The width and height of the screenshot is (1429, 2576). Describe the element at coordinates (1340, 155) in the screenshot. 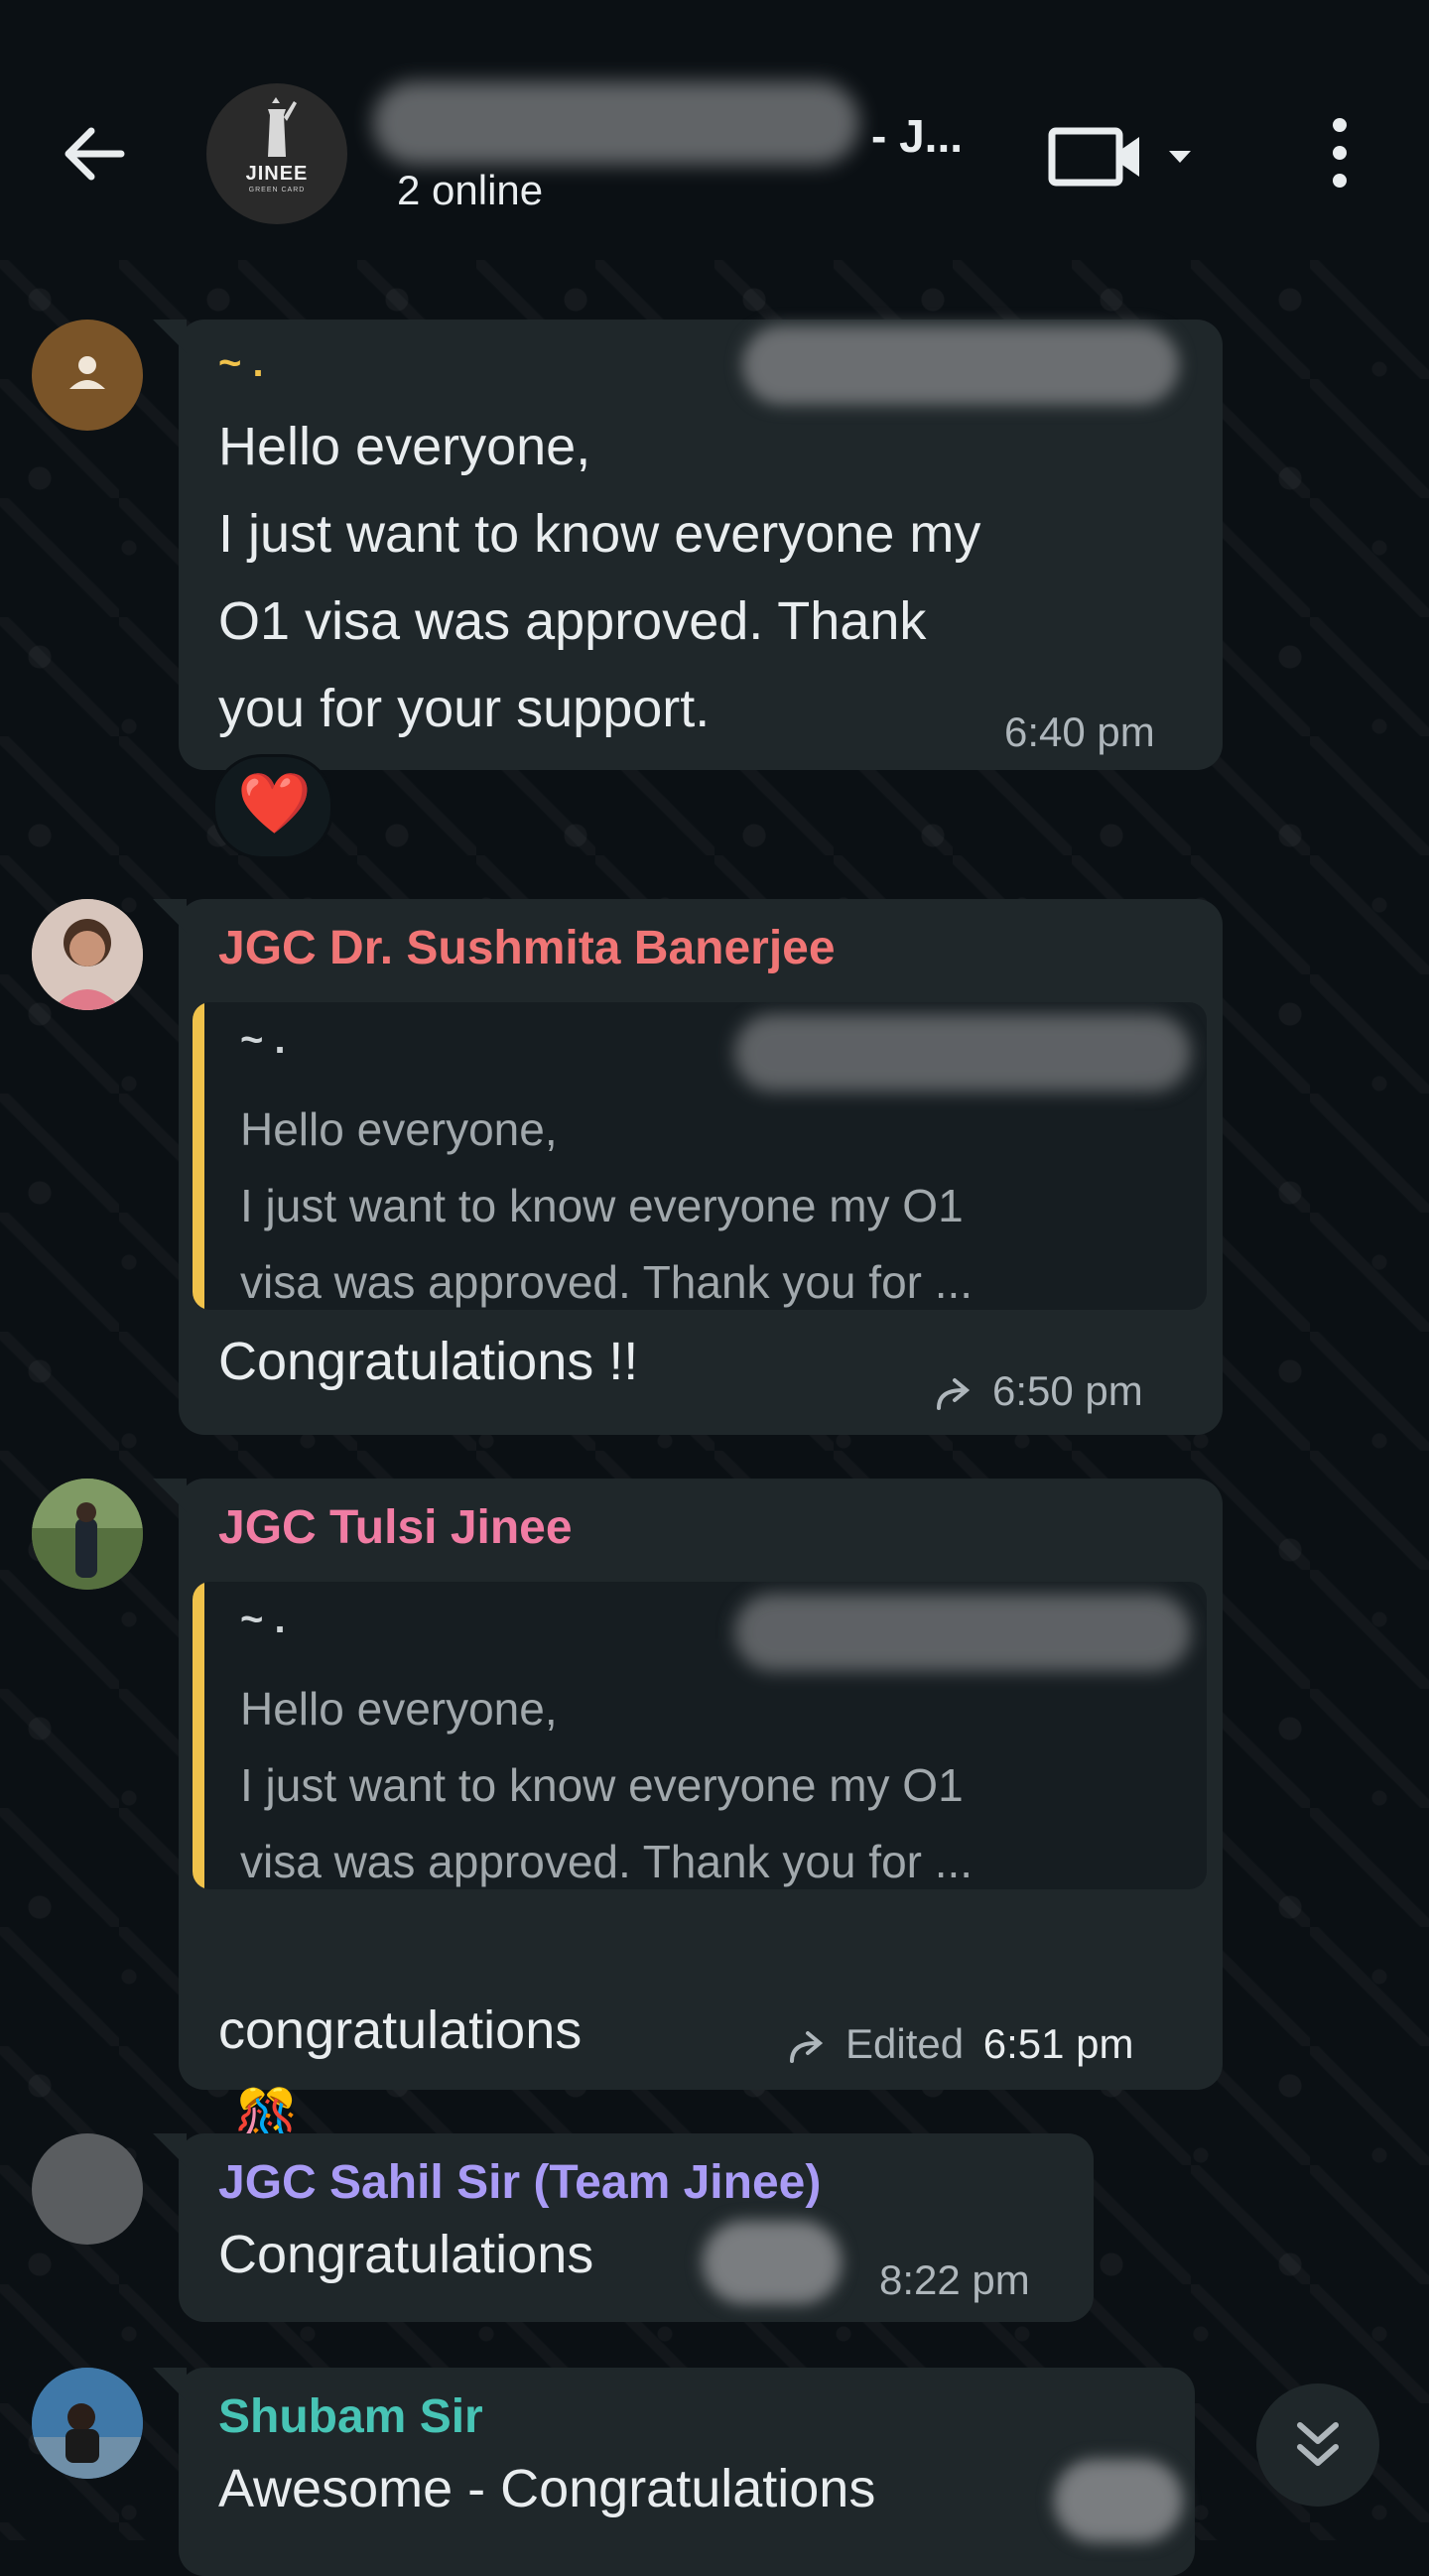

I see `more-vertical-icon` at that location.